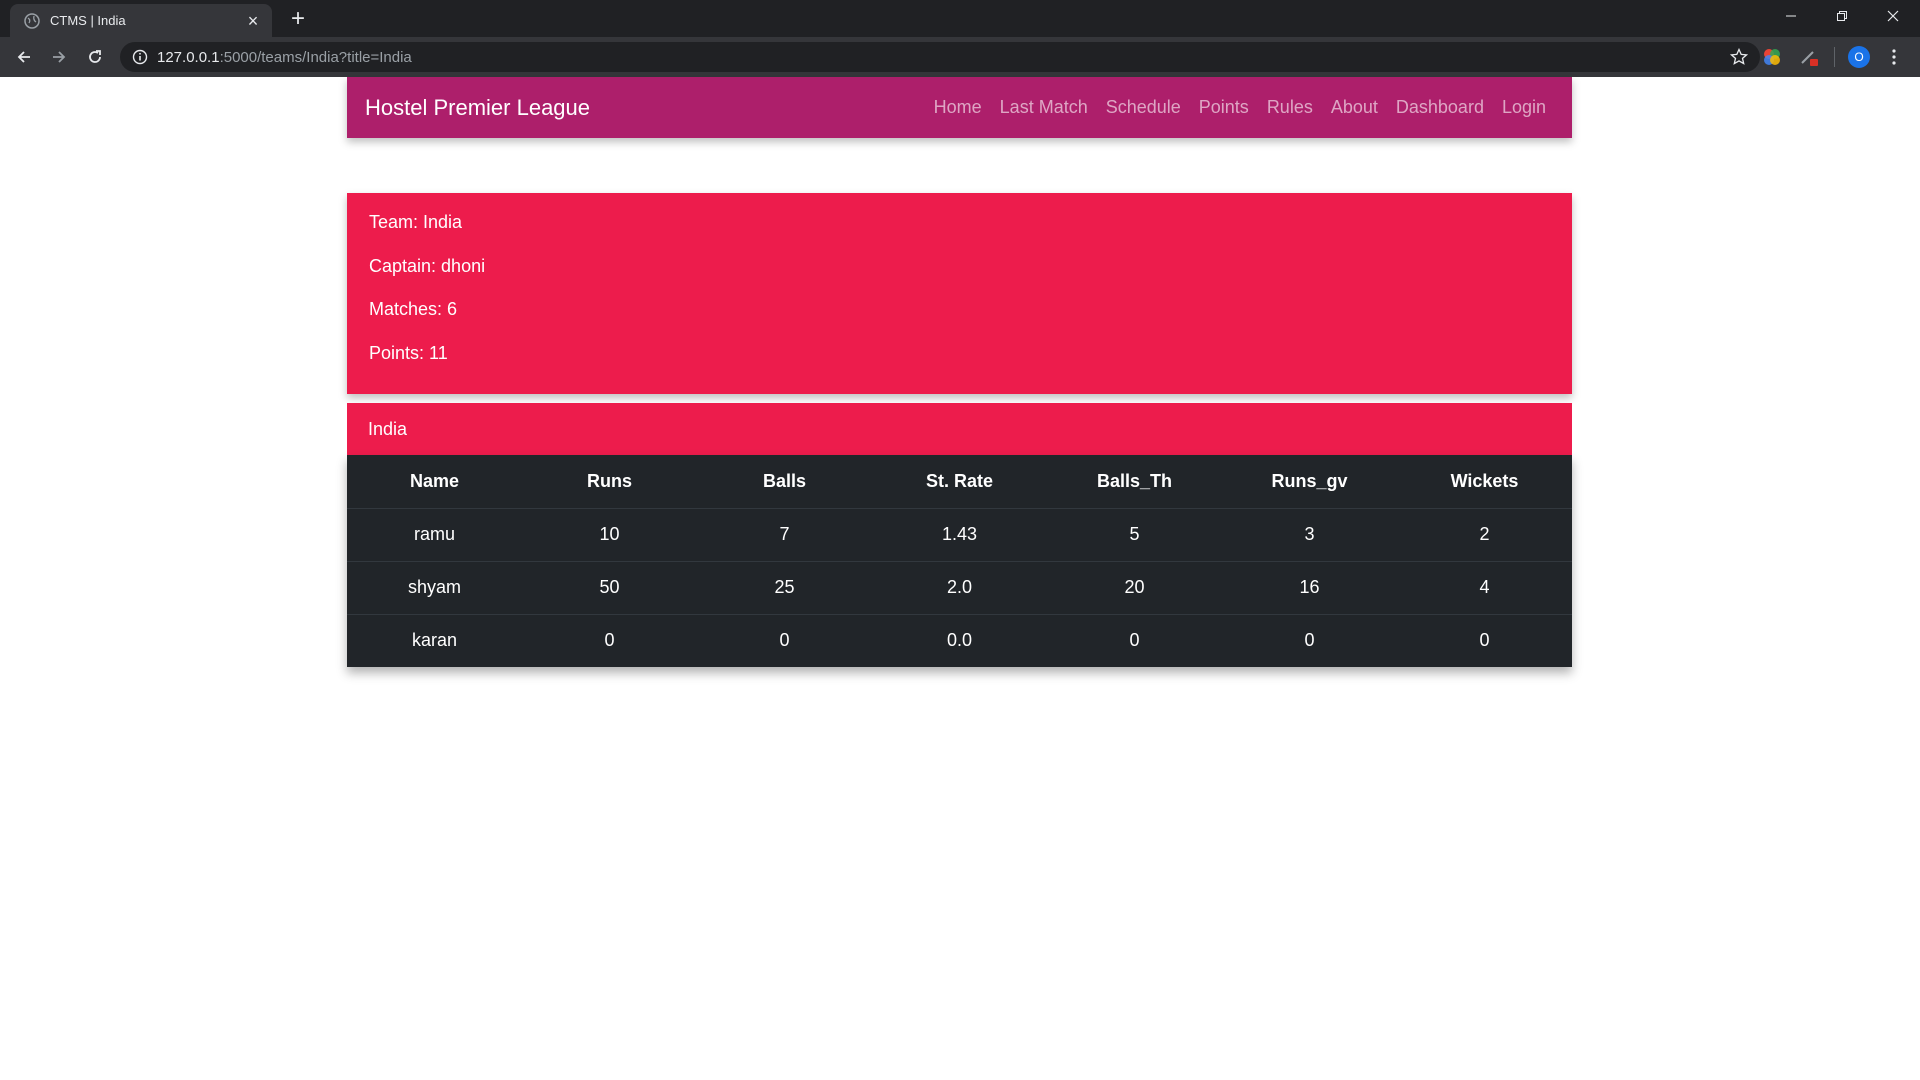  What do you see at coordinates (434, 587) in the screenshot?
I see `table-cell: shyam` at bounding box center [434, 587].